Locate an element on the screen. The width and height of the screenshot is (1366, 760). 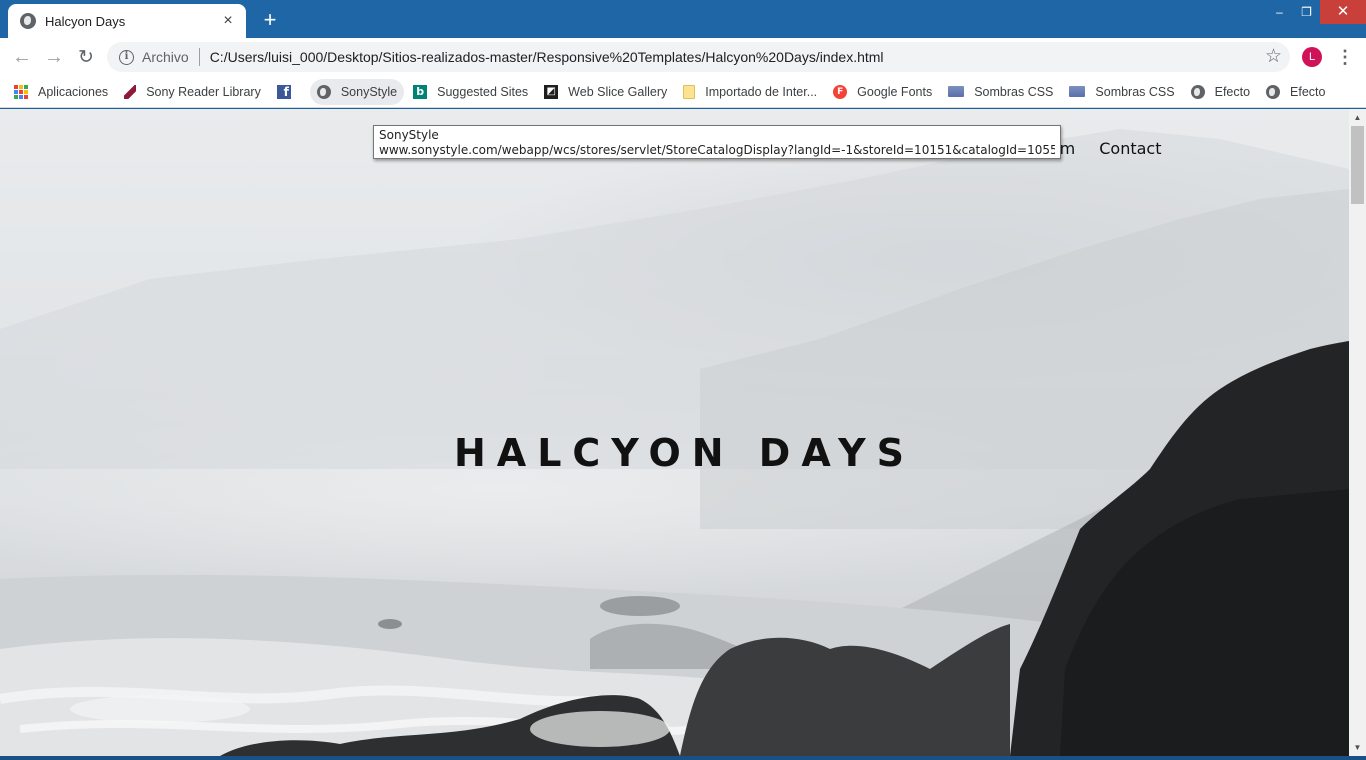
bookmark-label: Aplicaciones is located at coordinates (73, 91).